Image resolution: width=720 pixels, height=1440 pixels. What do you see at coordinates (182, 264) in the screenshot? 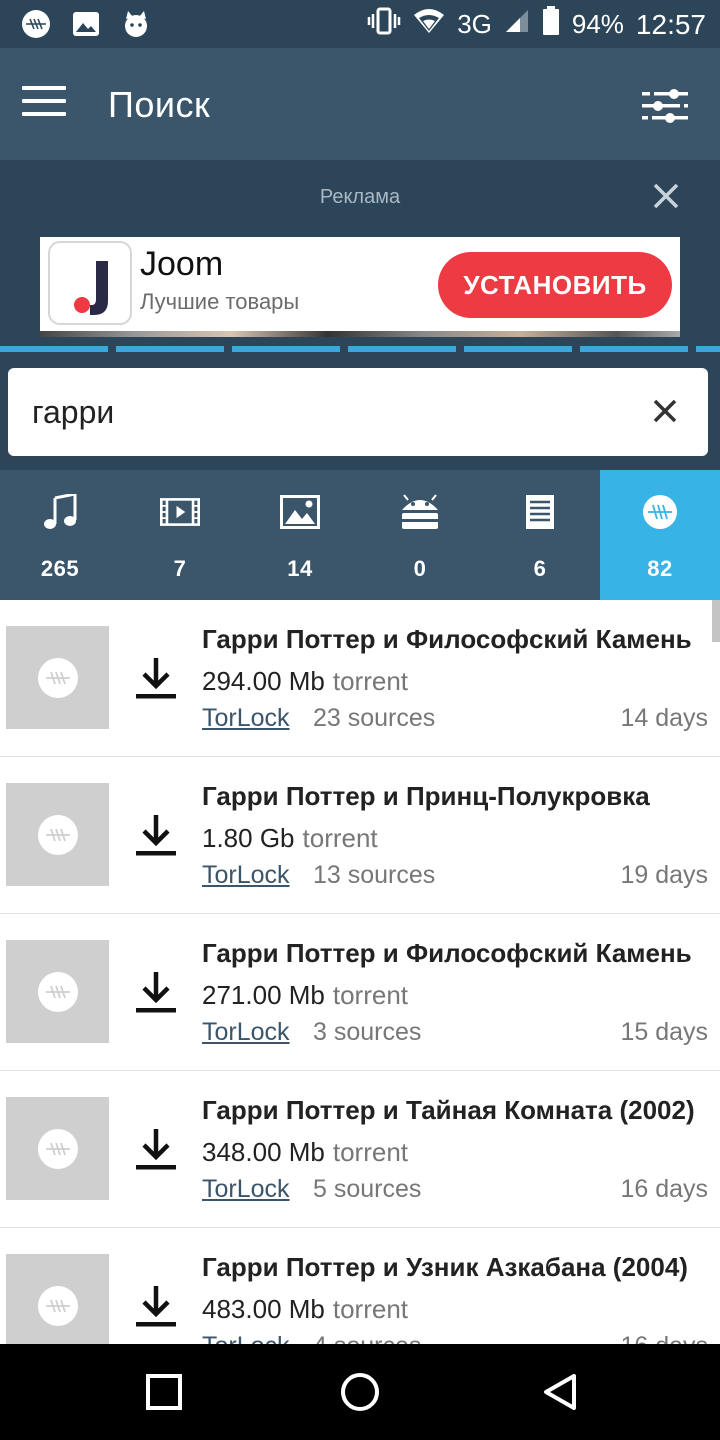
I see `ad-app-name: Joom` at bounding box center [182, 264].